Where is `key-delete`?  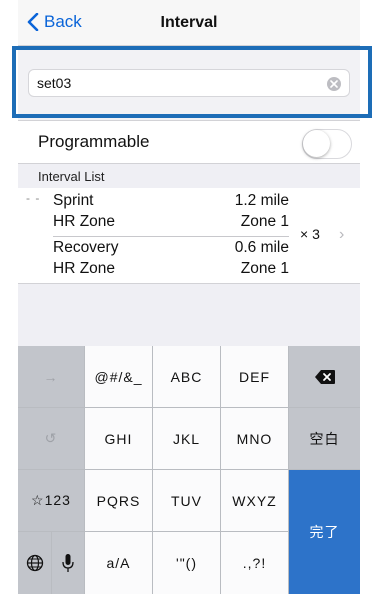 key-delete is located at coordinates (324, 377).